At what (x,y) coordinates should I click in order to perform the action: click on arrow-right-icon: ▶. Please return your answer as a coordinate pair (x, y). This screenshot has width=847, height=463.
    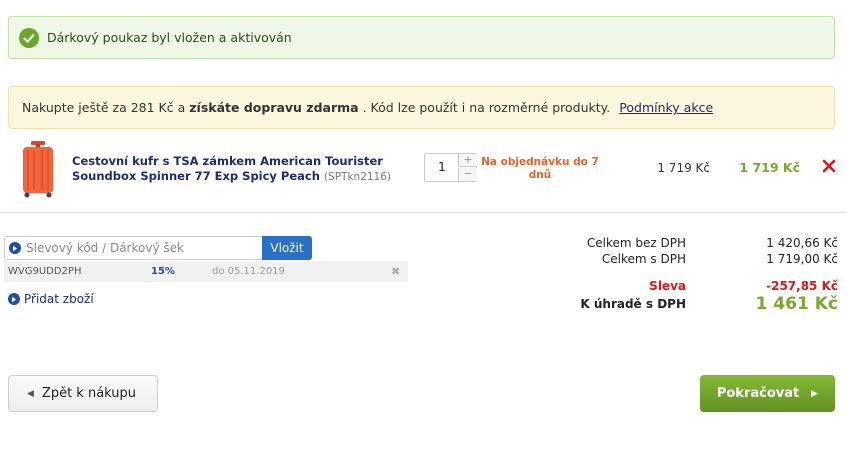
    Looking at the image, I should click on (815, 393).